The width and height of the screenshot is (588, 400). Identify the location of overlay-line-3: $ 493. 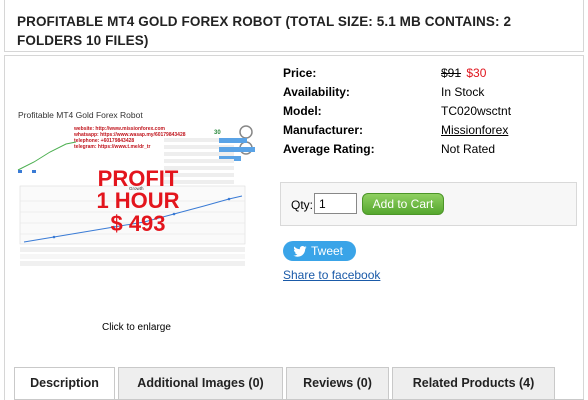
(137, 223).